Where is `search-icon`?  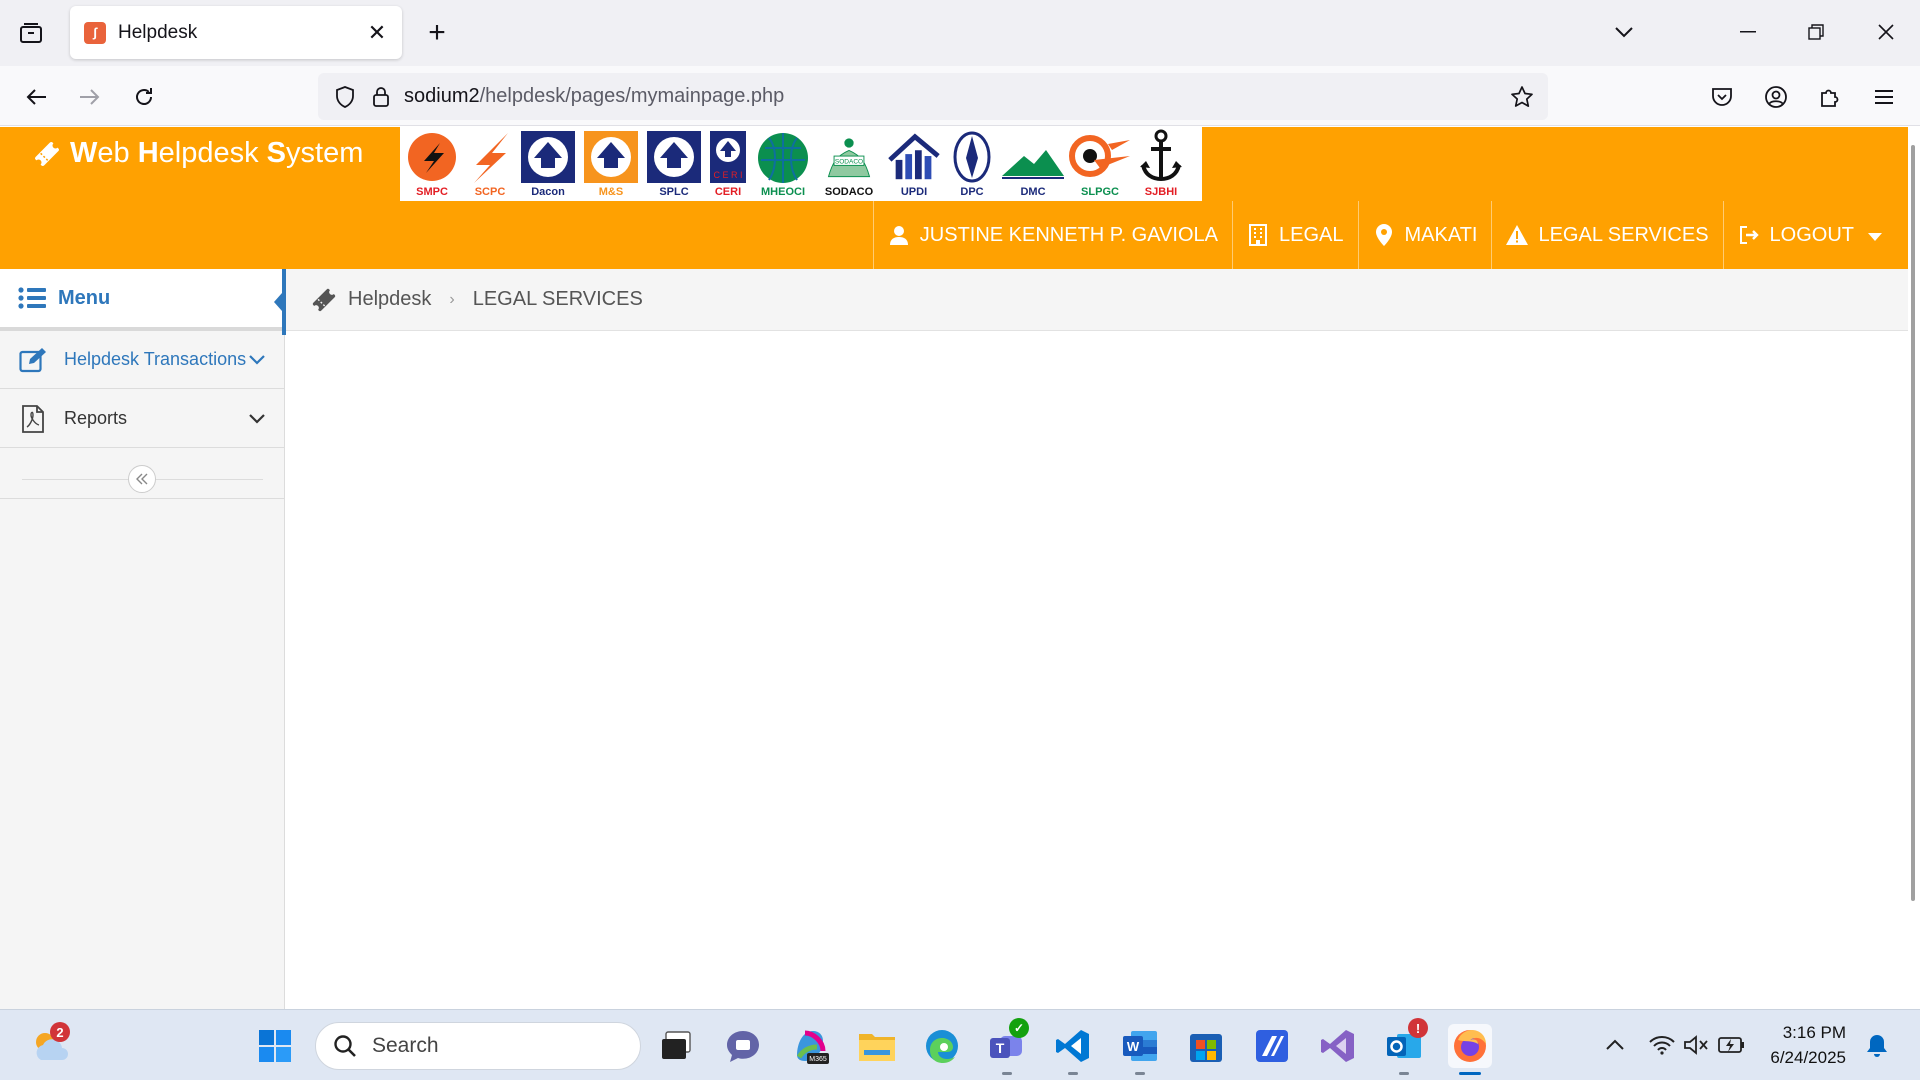 search-icon is located at coordinates (345, 1046).